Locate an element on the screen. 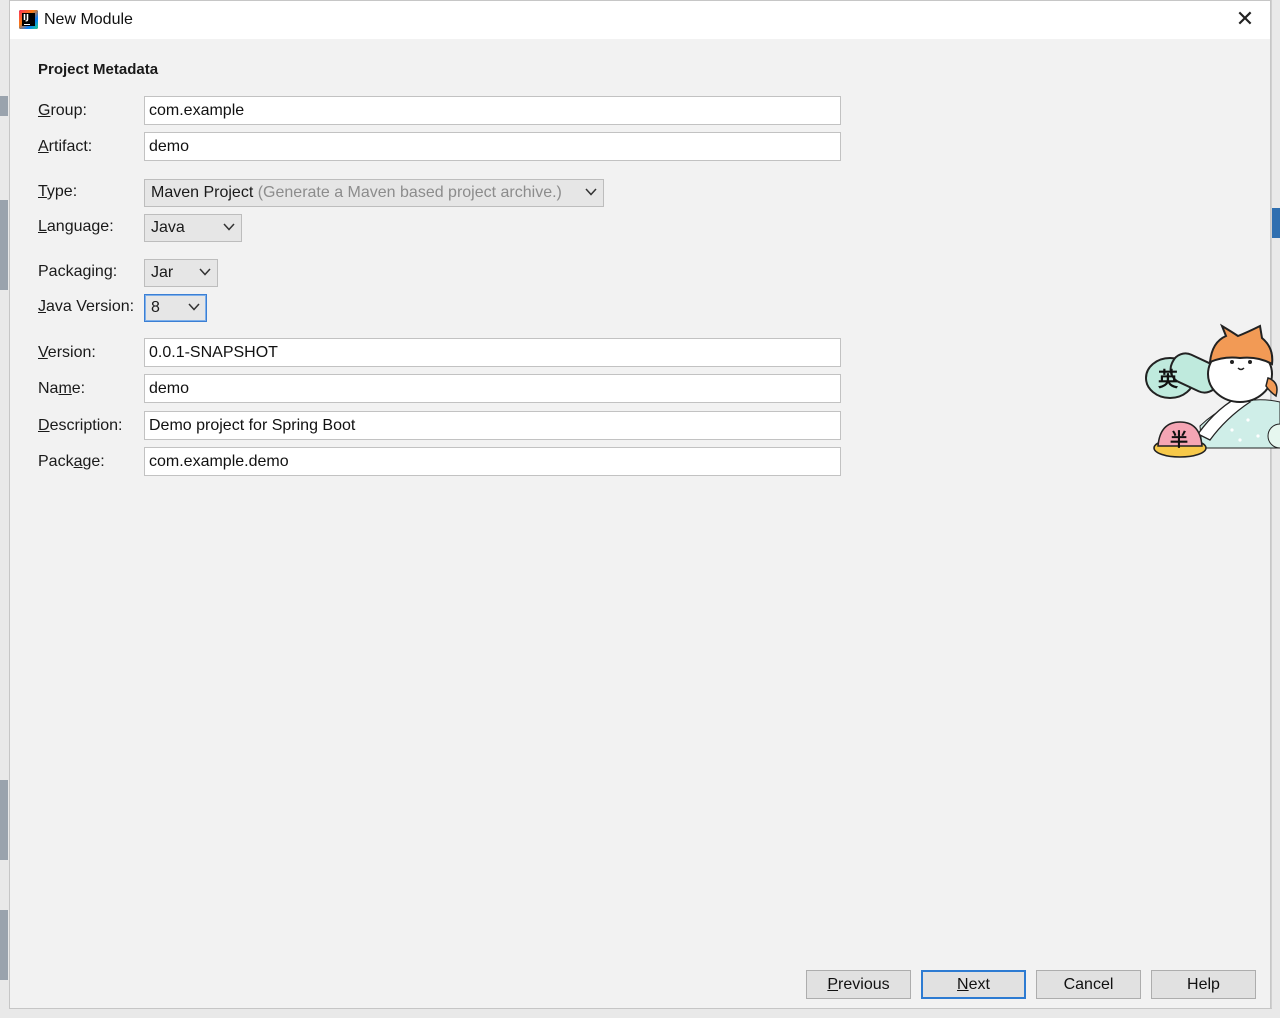  type-label: Type: is located at coordinates (58, 191).